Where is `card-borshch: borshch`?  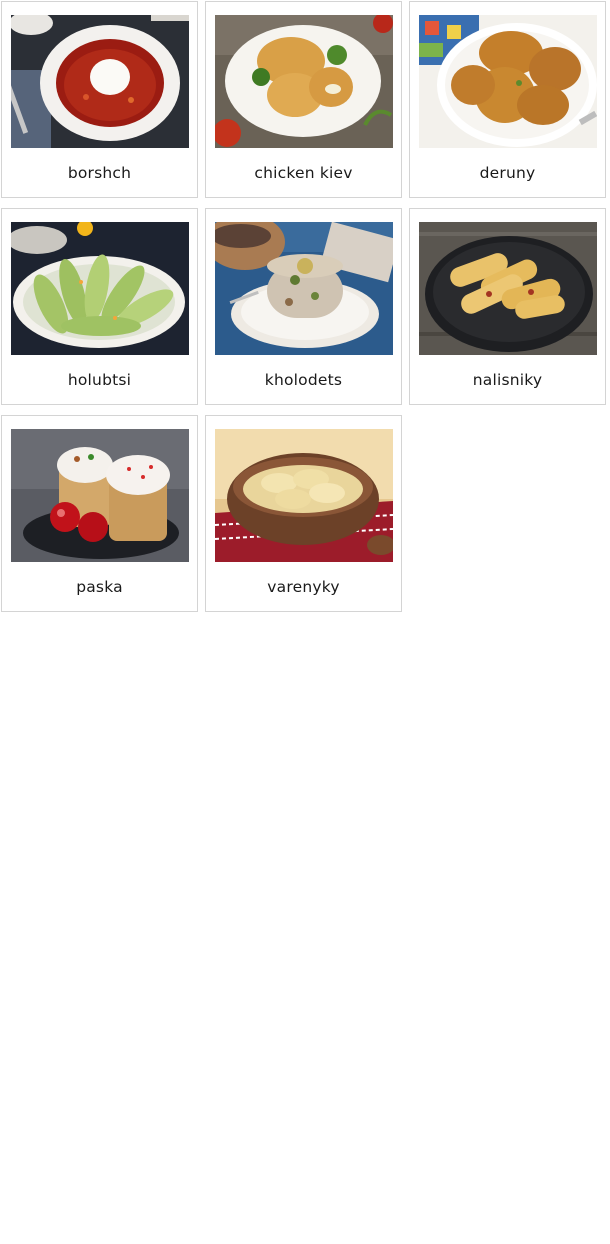
card-borshch: borshch is located at coordinates (99, 99).